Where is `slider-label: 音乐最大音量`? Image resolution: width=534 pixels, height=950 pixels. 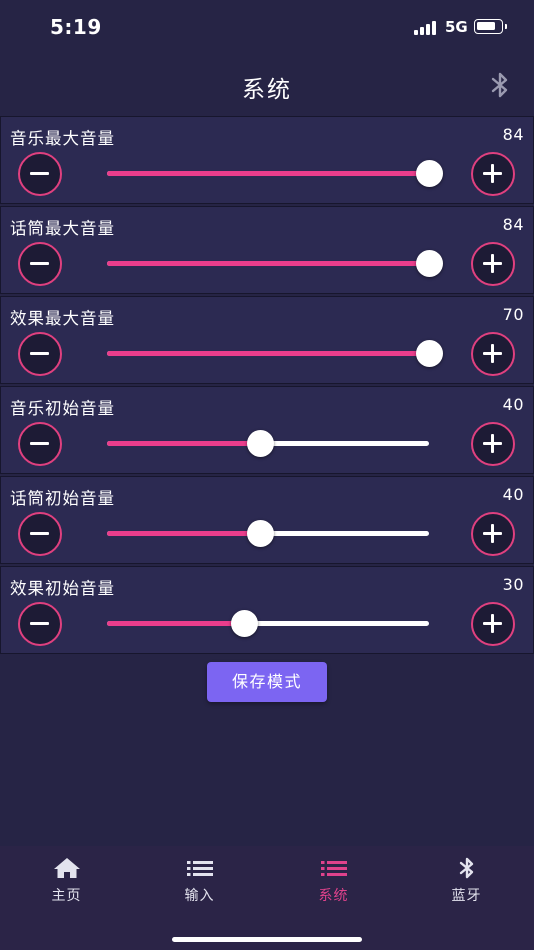 slider-label: 音乐最大音量 is located at coordinates (62, 138).